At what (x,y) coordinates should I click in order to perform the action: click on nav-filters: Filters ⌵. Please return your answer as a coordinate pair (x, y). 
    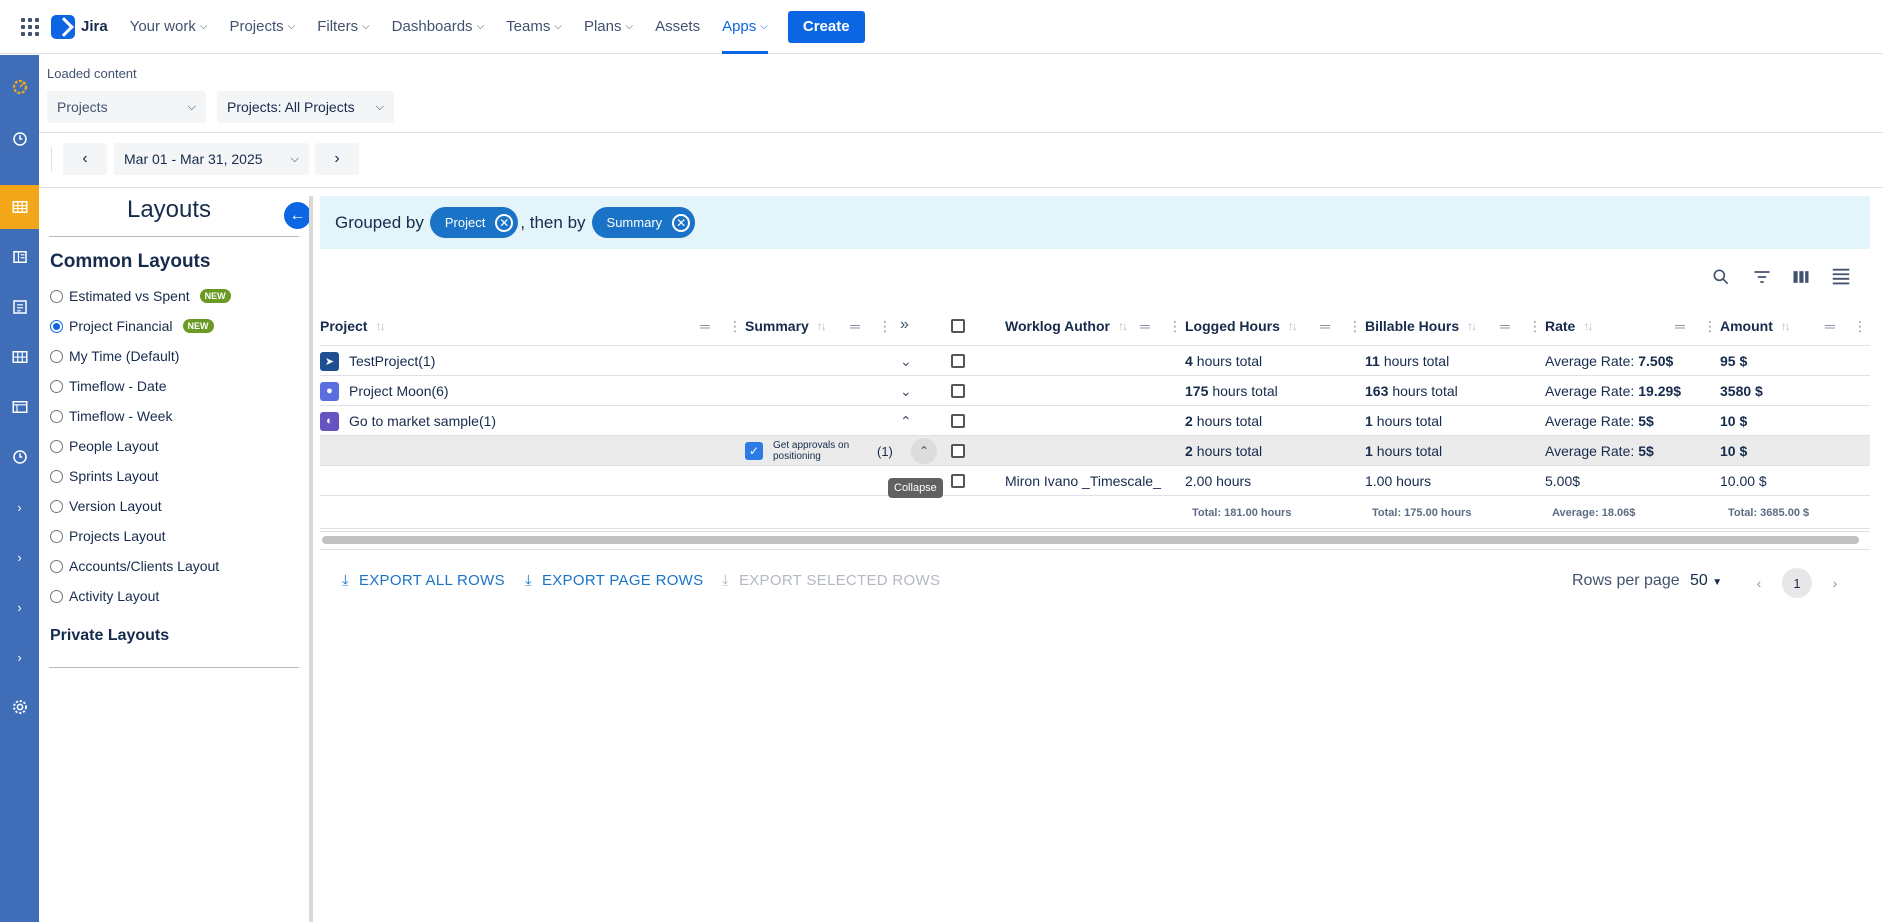
    Looking at the image, I should click on (343, 27).